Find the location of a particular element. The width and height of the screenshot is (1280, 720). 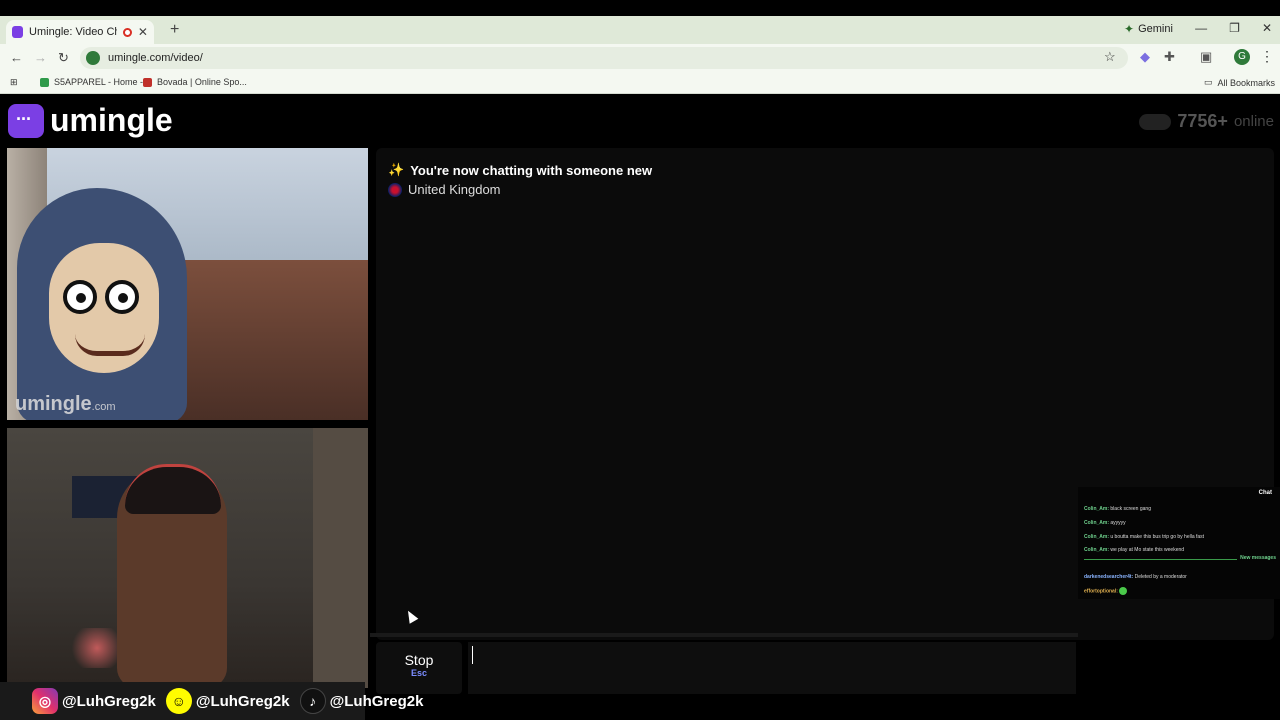

browser-toolbar: ← → ↻ umingle.com/video/ ☆ ◆ ✚ ▣ G ⋮ is located at coordinates (640, 58).